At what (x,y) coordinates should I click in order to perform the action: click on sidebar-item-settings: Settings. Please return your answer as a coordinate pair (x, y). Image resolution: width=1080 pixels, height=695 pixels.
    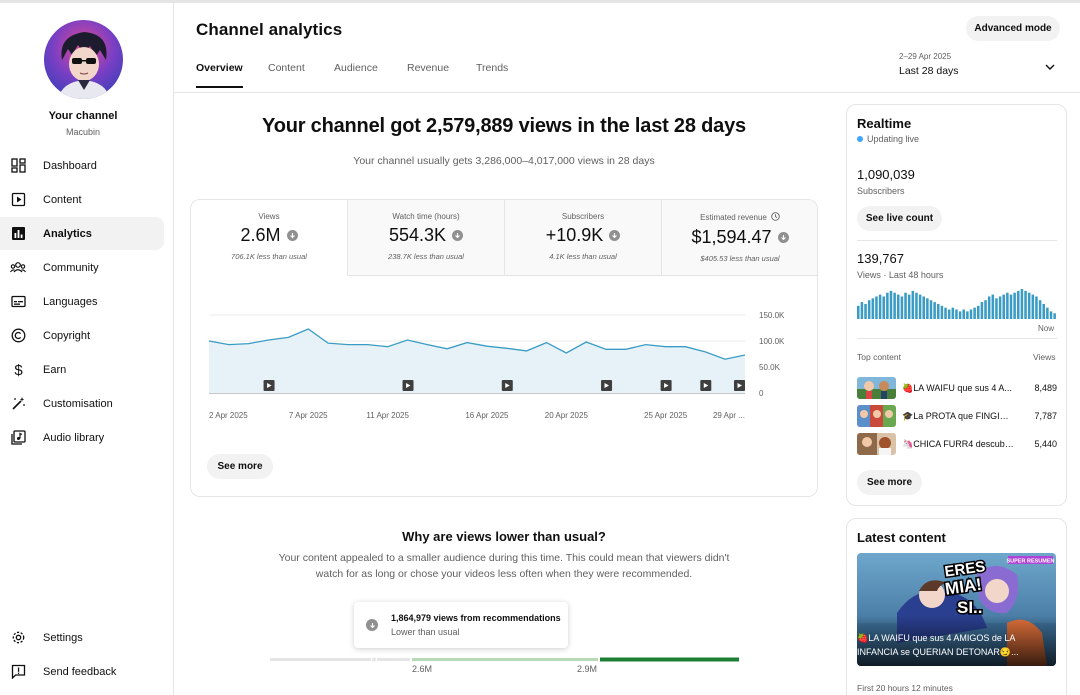
    Looking at the image, I should click on (82, 637).